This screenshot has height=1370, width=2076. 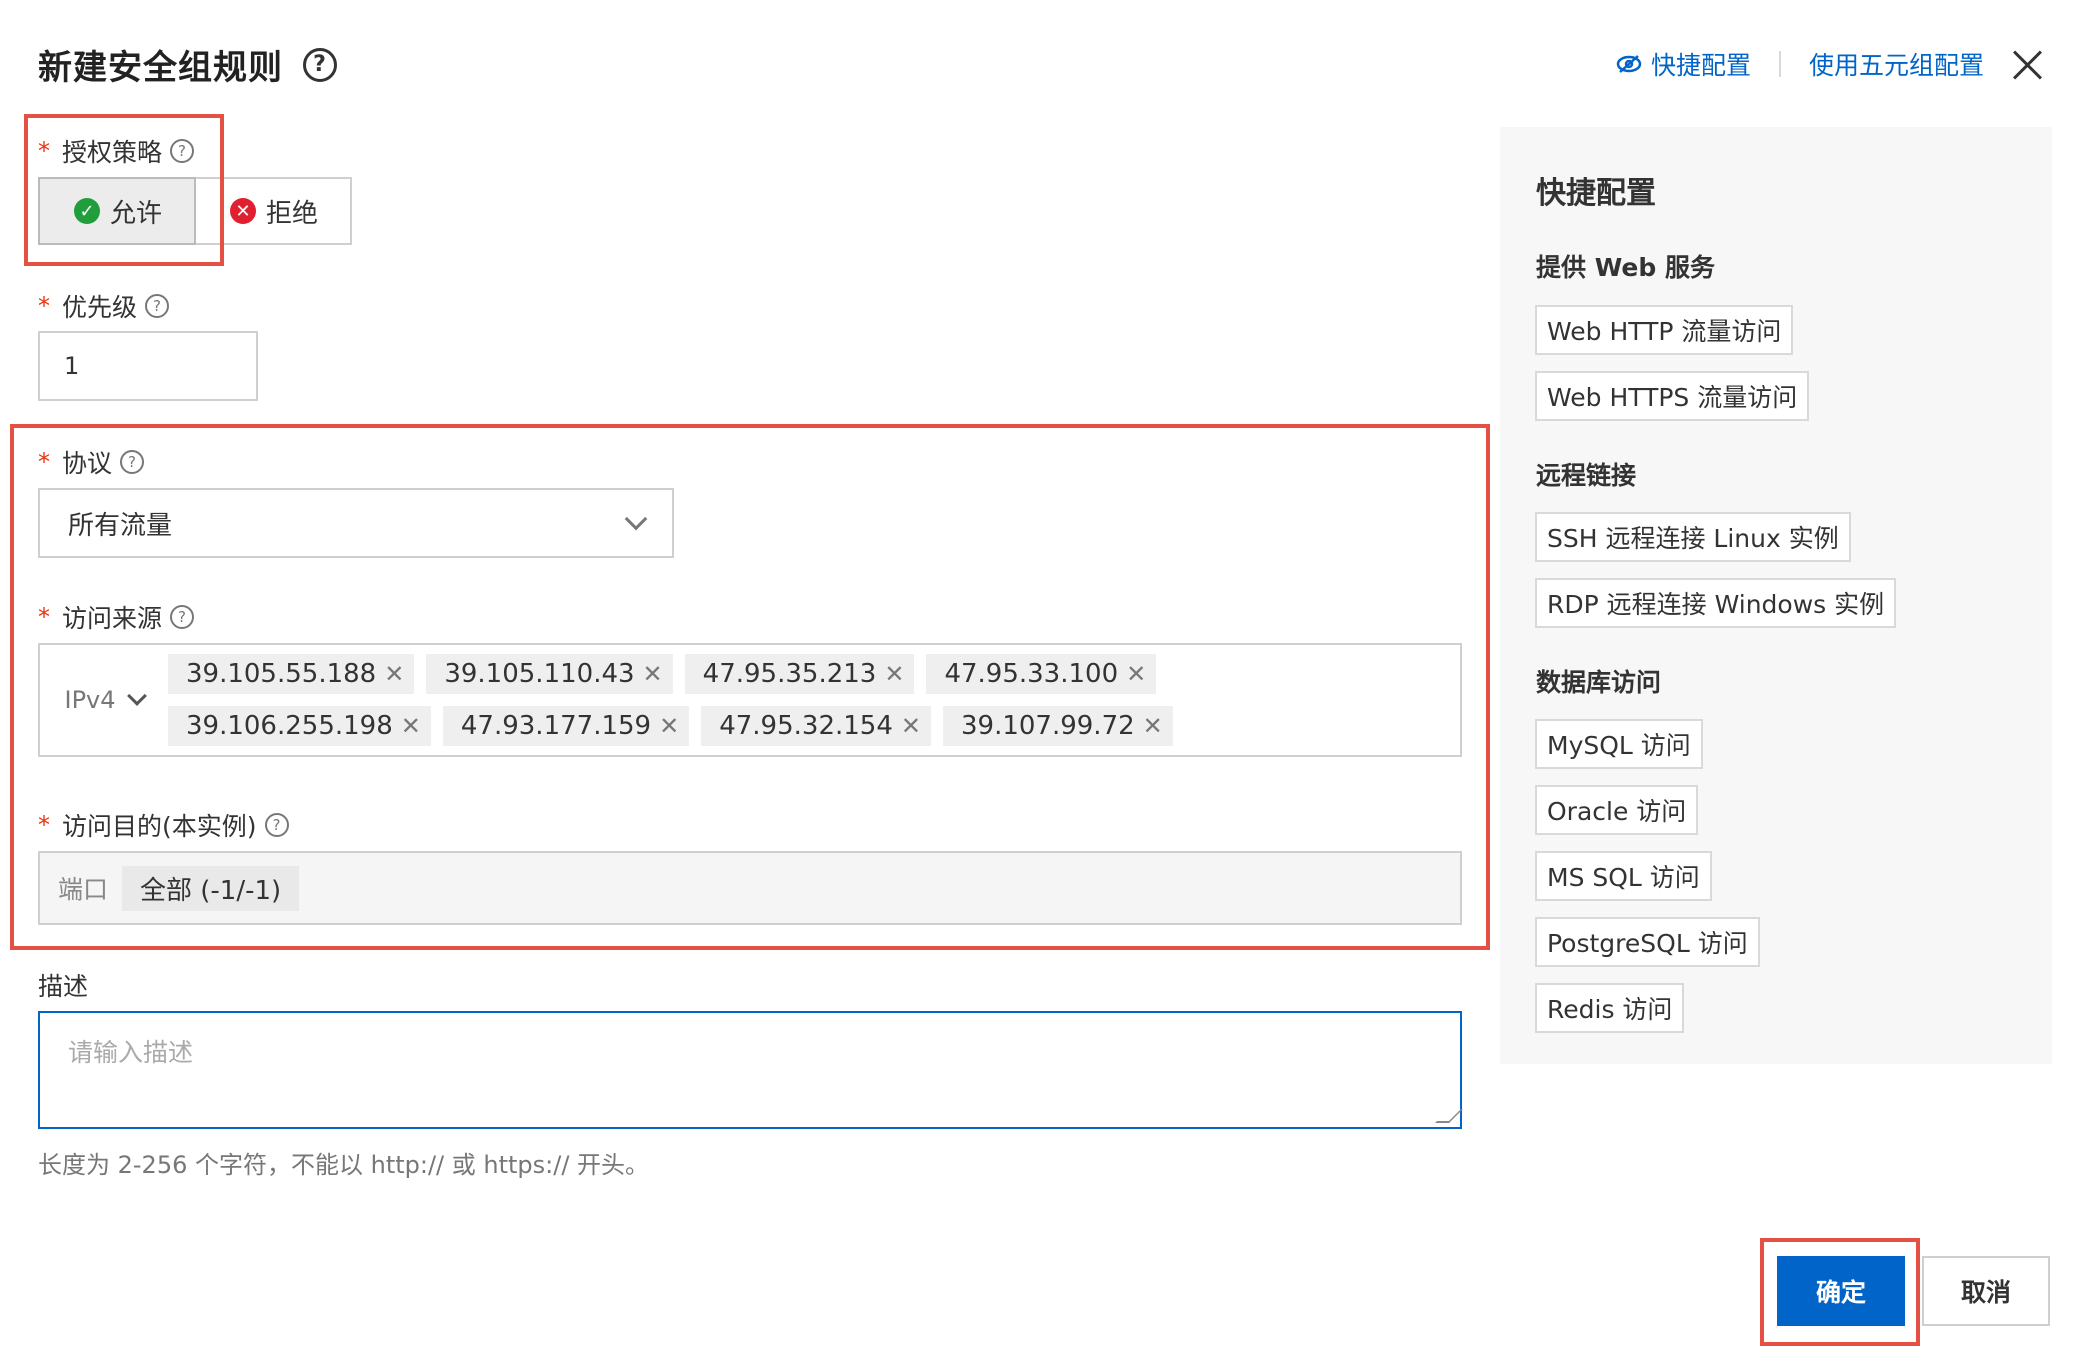 I want to click on ip-tag-label: 39.106.255.198, so click(x=289, y=726).